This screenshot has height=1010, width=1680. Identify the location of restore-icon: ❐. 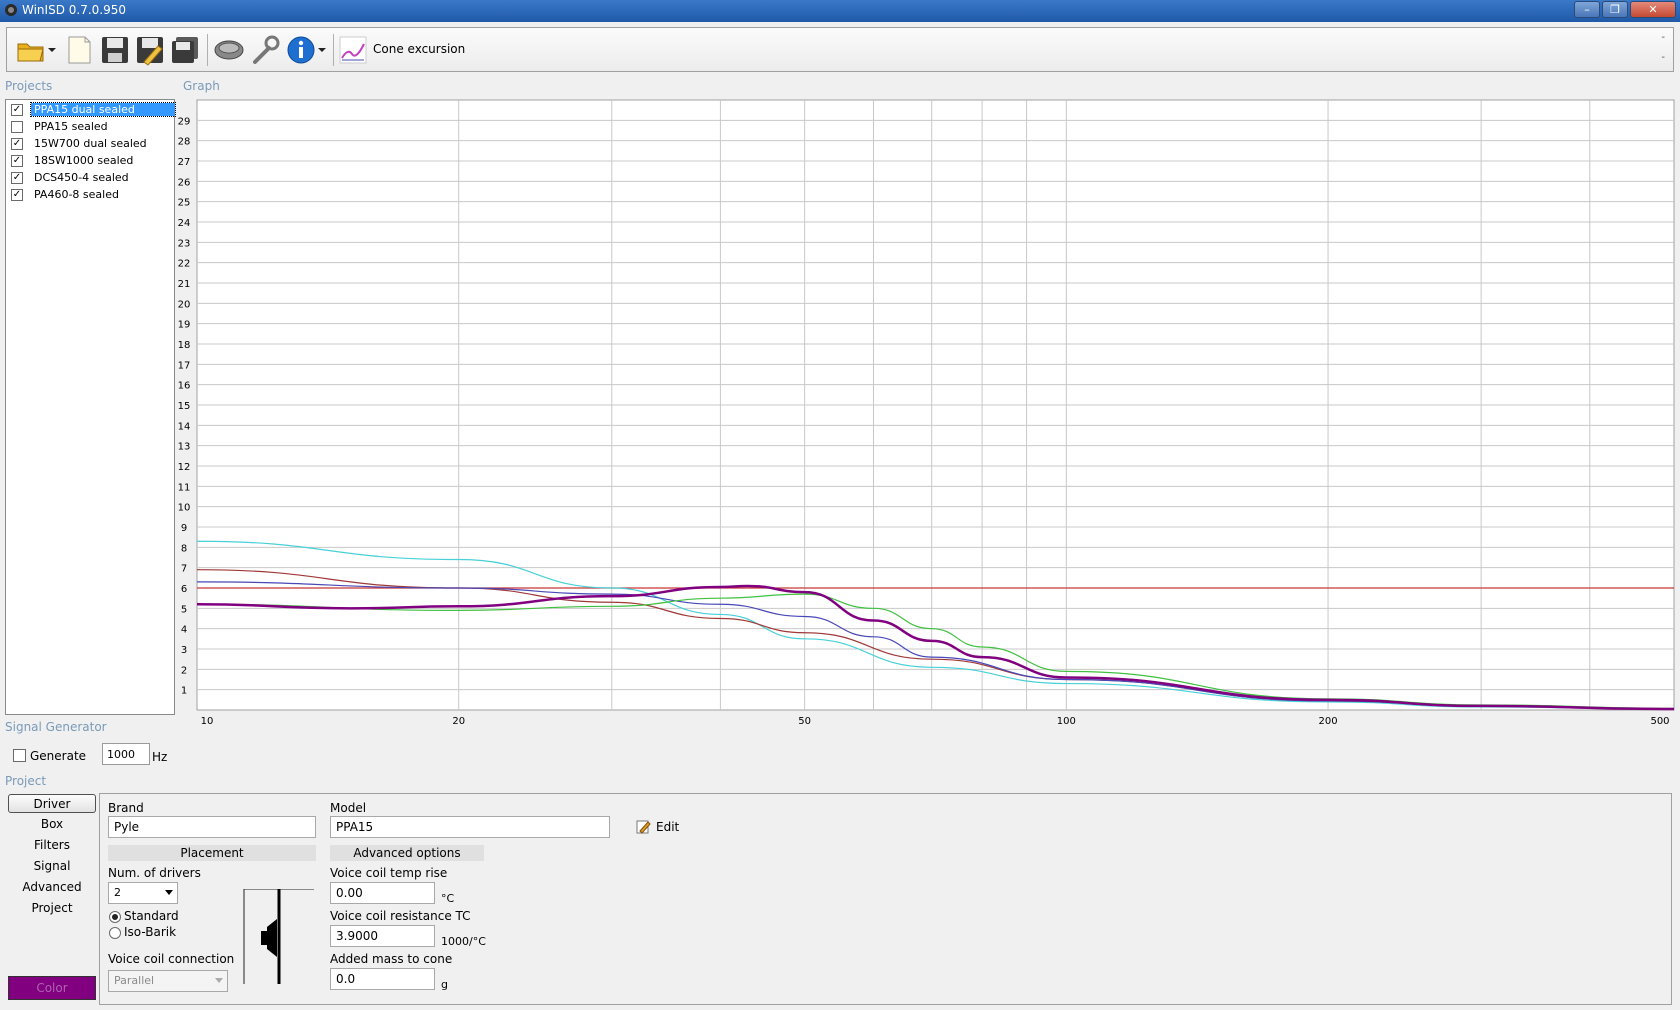
(1615, 9).